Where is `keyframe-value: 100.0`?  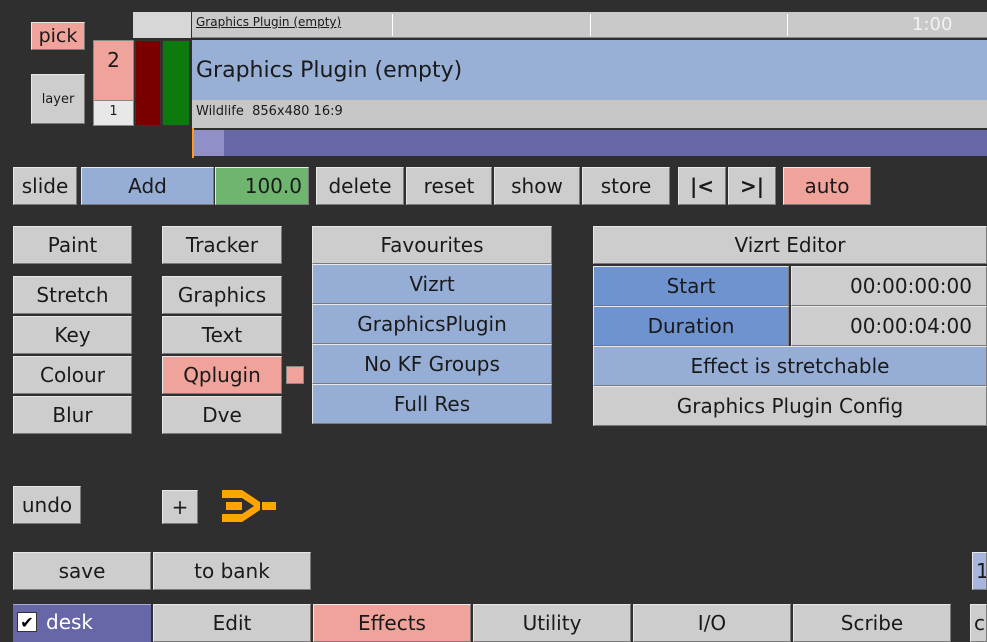 keyframe-value: 100.0 is located at coordinates (262, 186).